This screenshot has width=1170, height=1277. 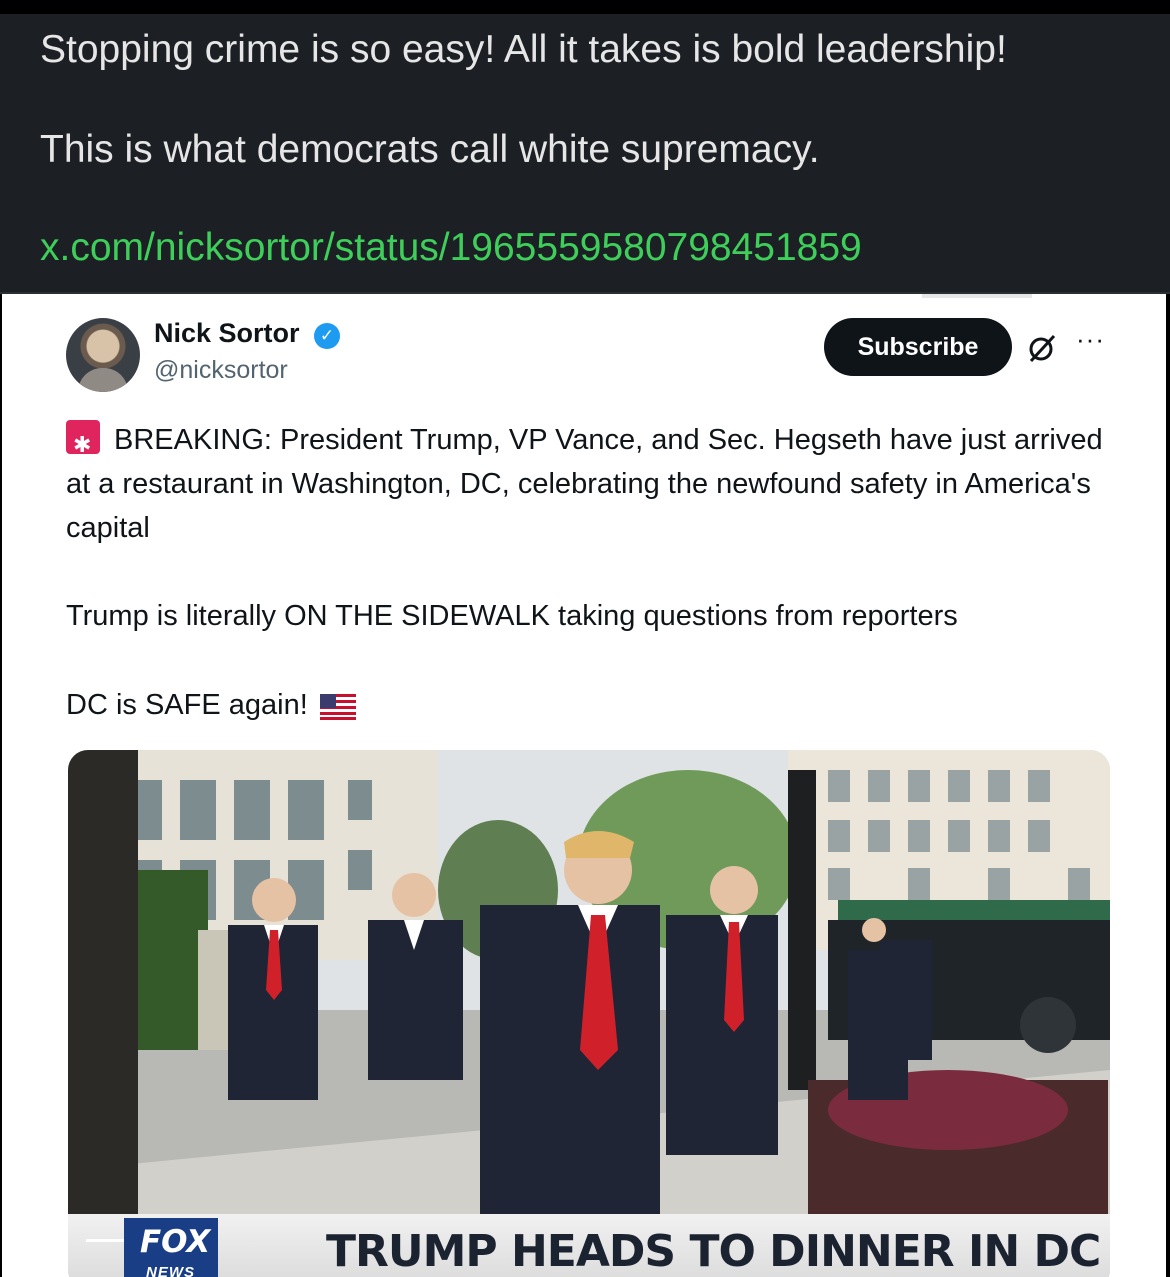 I want to click on chyron-rule, so click(x=106, y=1240).